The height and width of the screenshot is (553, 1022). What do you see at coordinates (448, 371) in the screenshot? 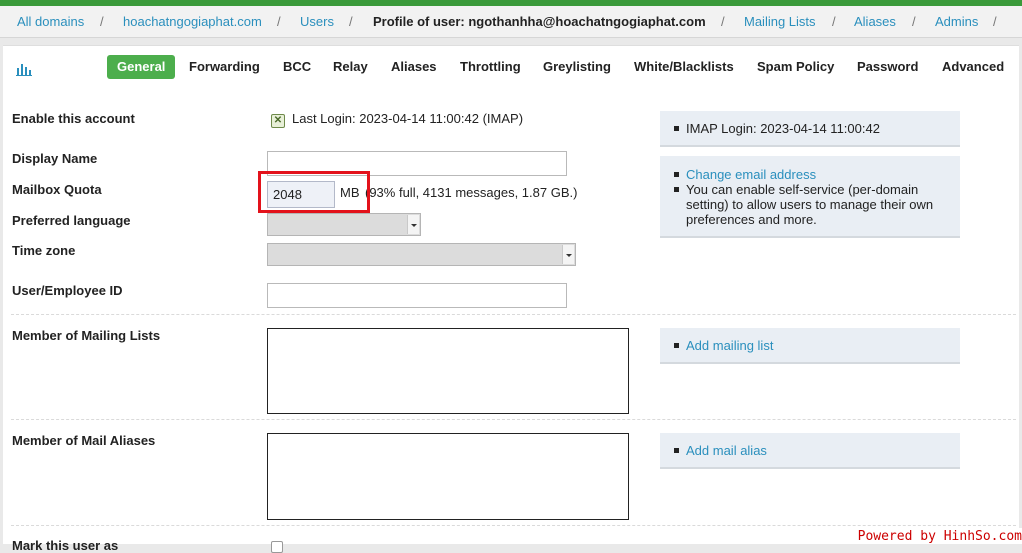
I see `mailing-lists-box` at bounding box center [448, 371].